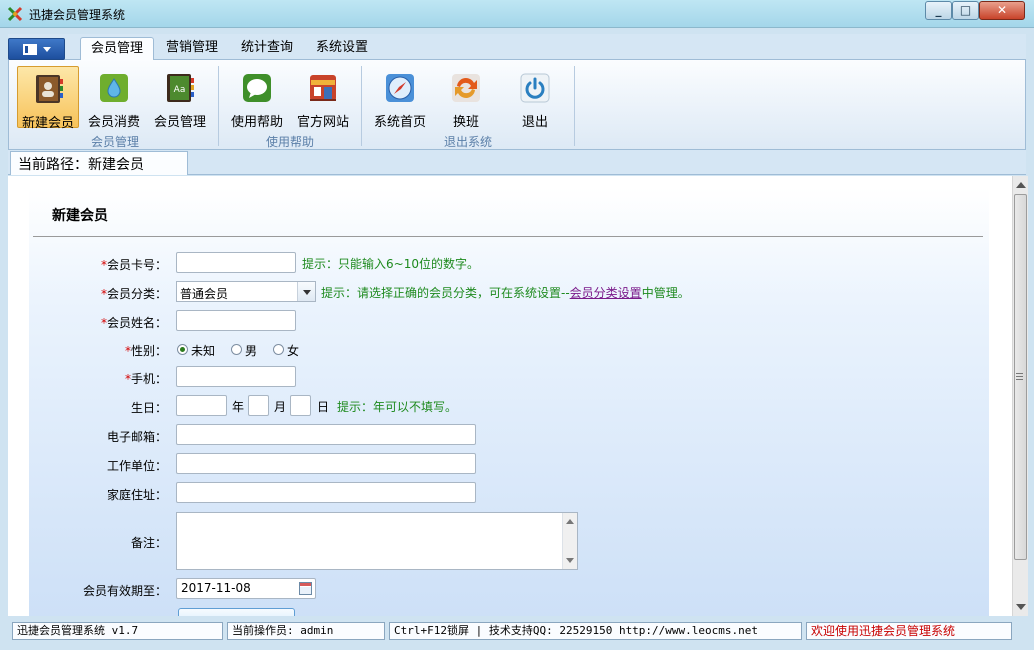  What do you see at coordinates (306, 631) in the screenshot?
I see `status-operator: 当前操作员: admin` at bounding box center [306, 631].